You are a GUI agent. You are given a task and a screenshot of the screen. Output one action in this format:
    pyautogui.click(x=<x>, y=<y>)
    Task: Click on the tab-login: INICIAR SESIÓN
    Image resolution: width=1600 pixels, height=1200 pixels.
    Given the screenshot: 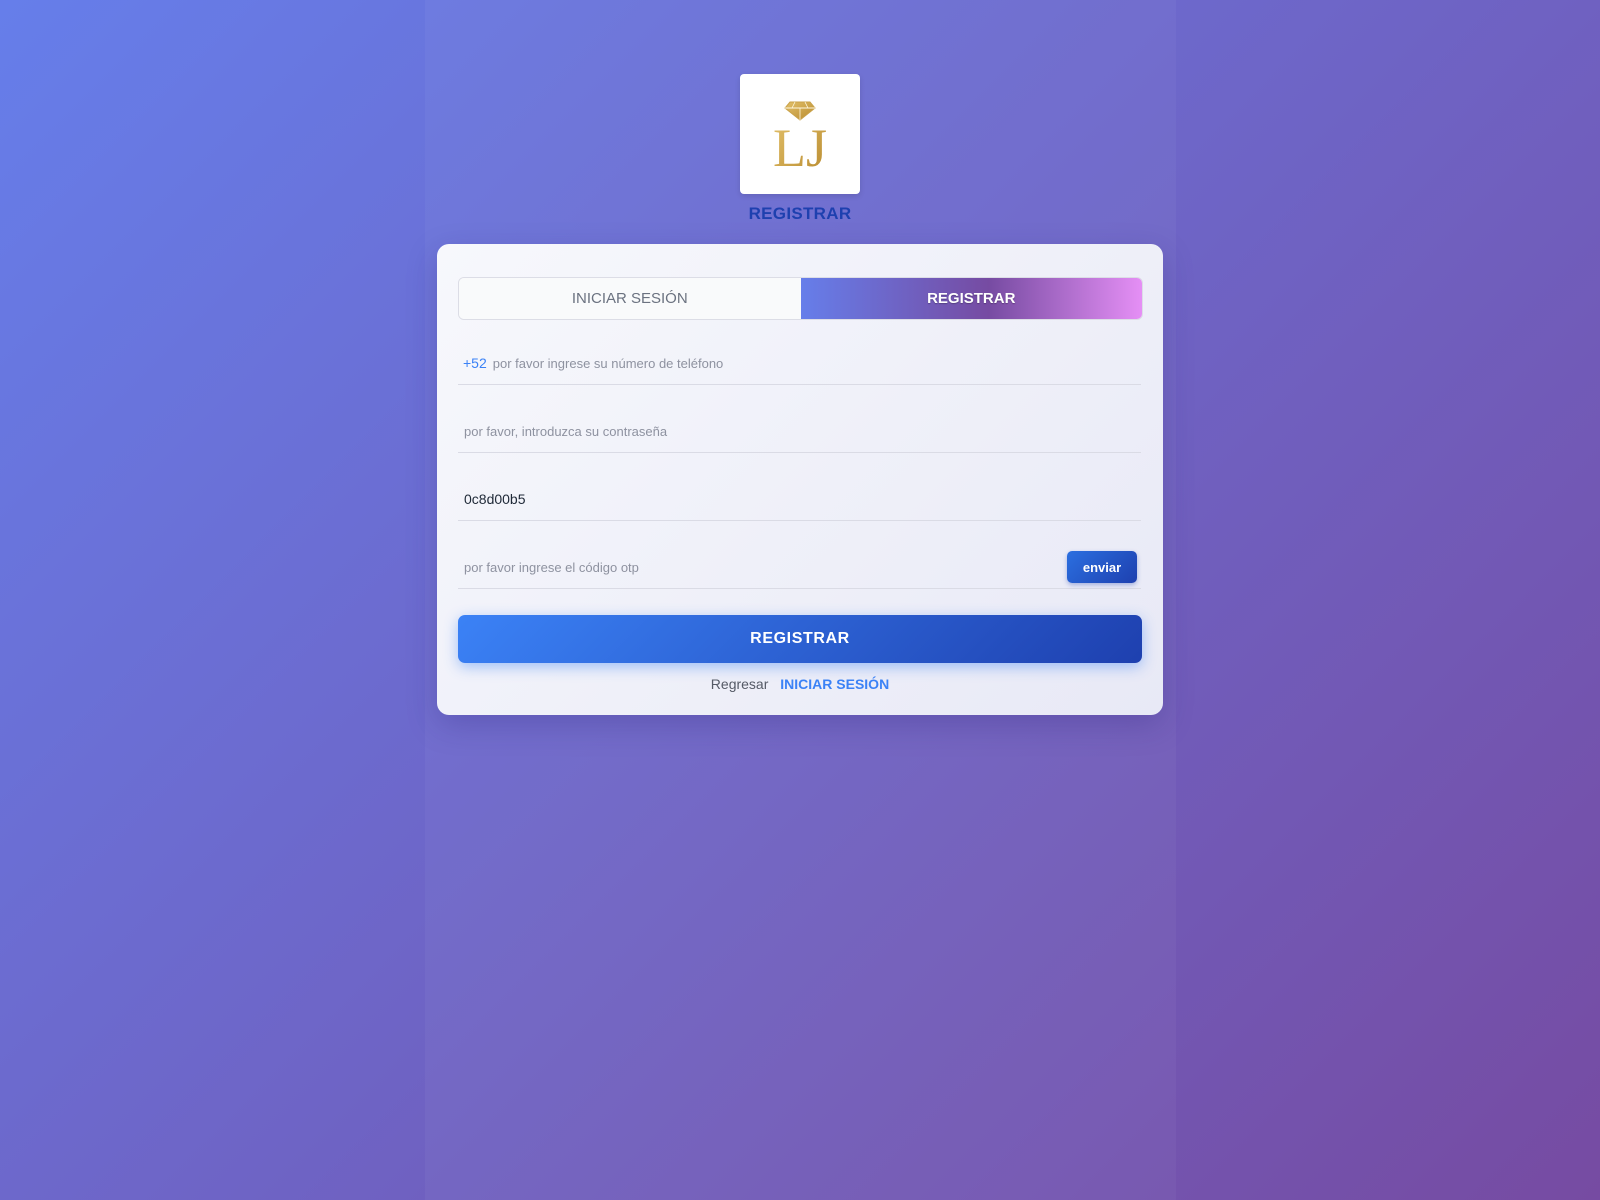 What is the action you would take?
    pyautogui.click(x=630, y=298)
    